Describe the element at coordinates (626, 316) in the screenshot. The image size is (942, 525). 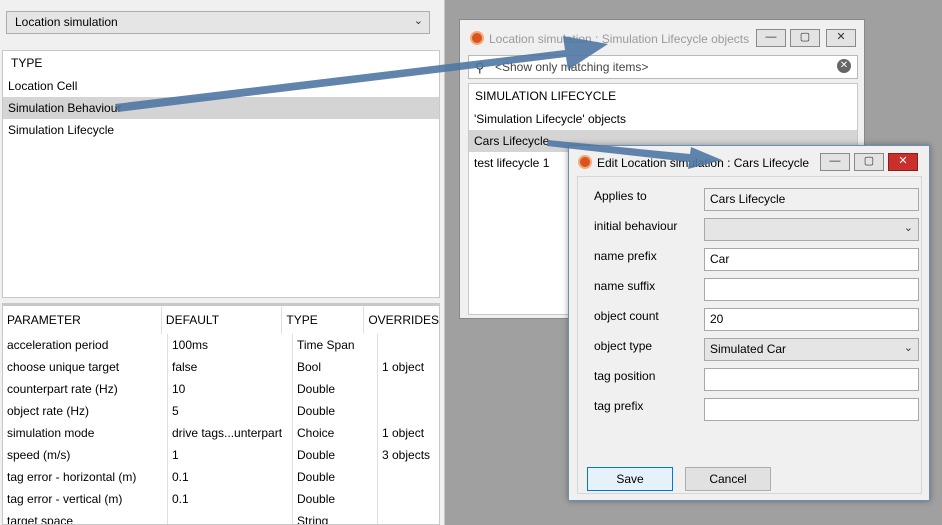
I see `object-count-label: object count` at that location.